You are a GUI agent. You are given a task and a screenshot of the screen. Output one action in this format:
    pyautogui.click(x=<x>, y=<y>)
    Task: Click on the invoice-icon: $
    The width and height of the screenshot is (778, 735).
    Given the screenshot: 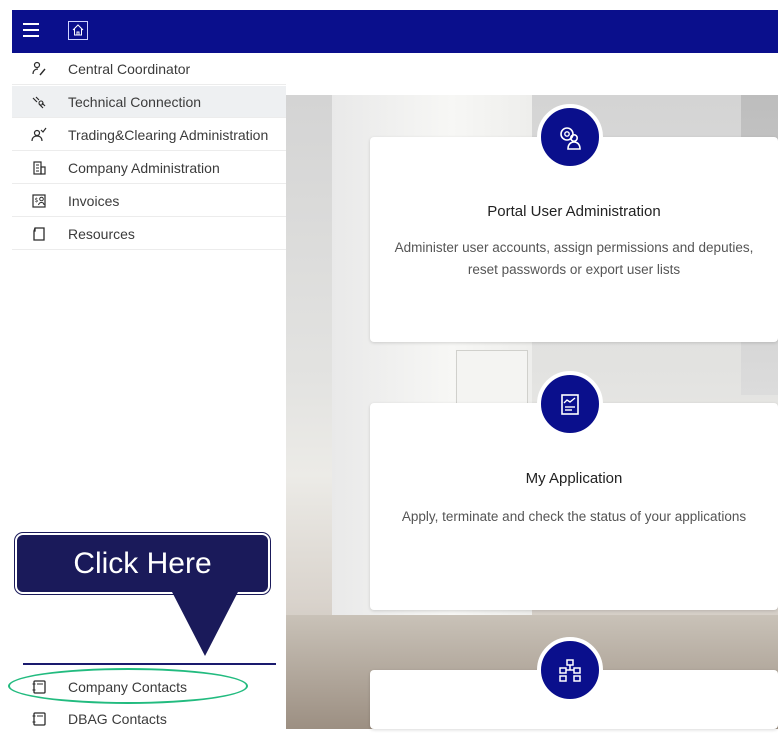 What is the action you would take?
    pyautogui.click(x=39, y=201)
    